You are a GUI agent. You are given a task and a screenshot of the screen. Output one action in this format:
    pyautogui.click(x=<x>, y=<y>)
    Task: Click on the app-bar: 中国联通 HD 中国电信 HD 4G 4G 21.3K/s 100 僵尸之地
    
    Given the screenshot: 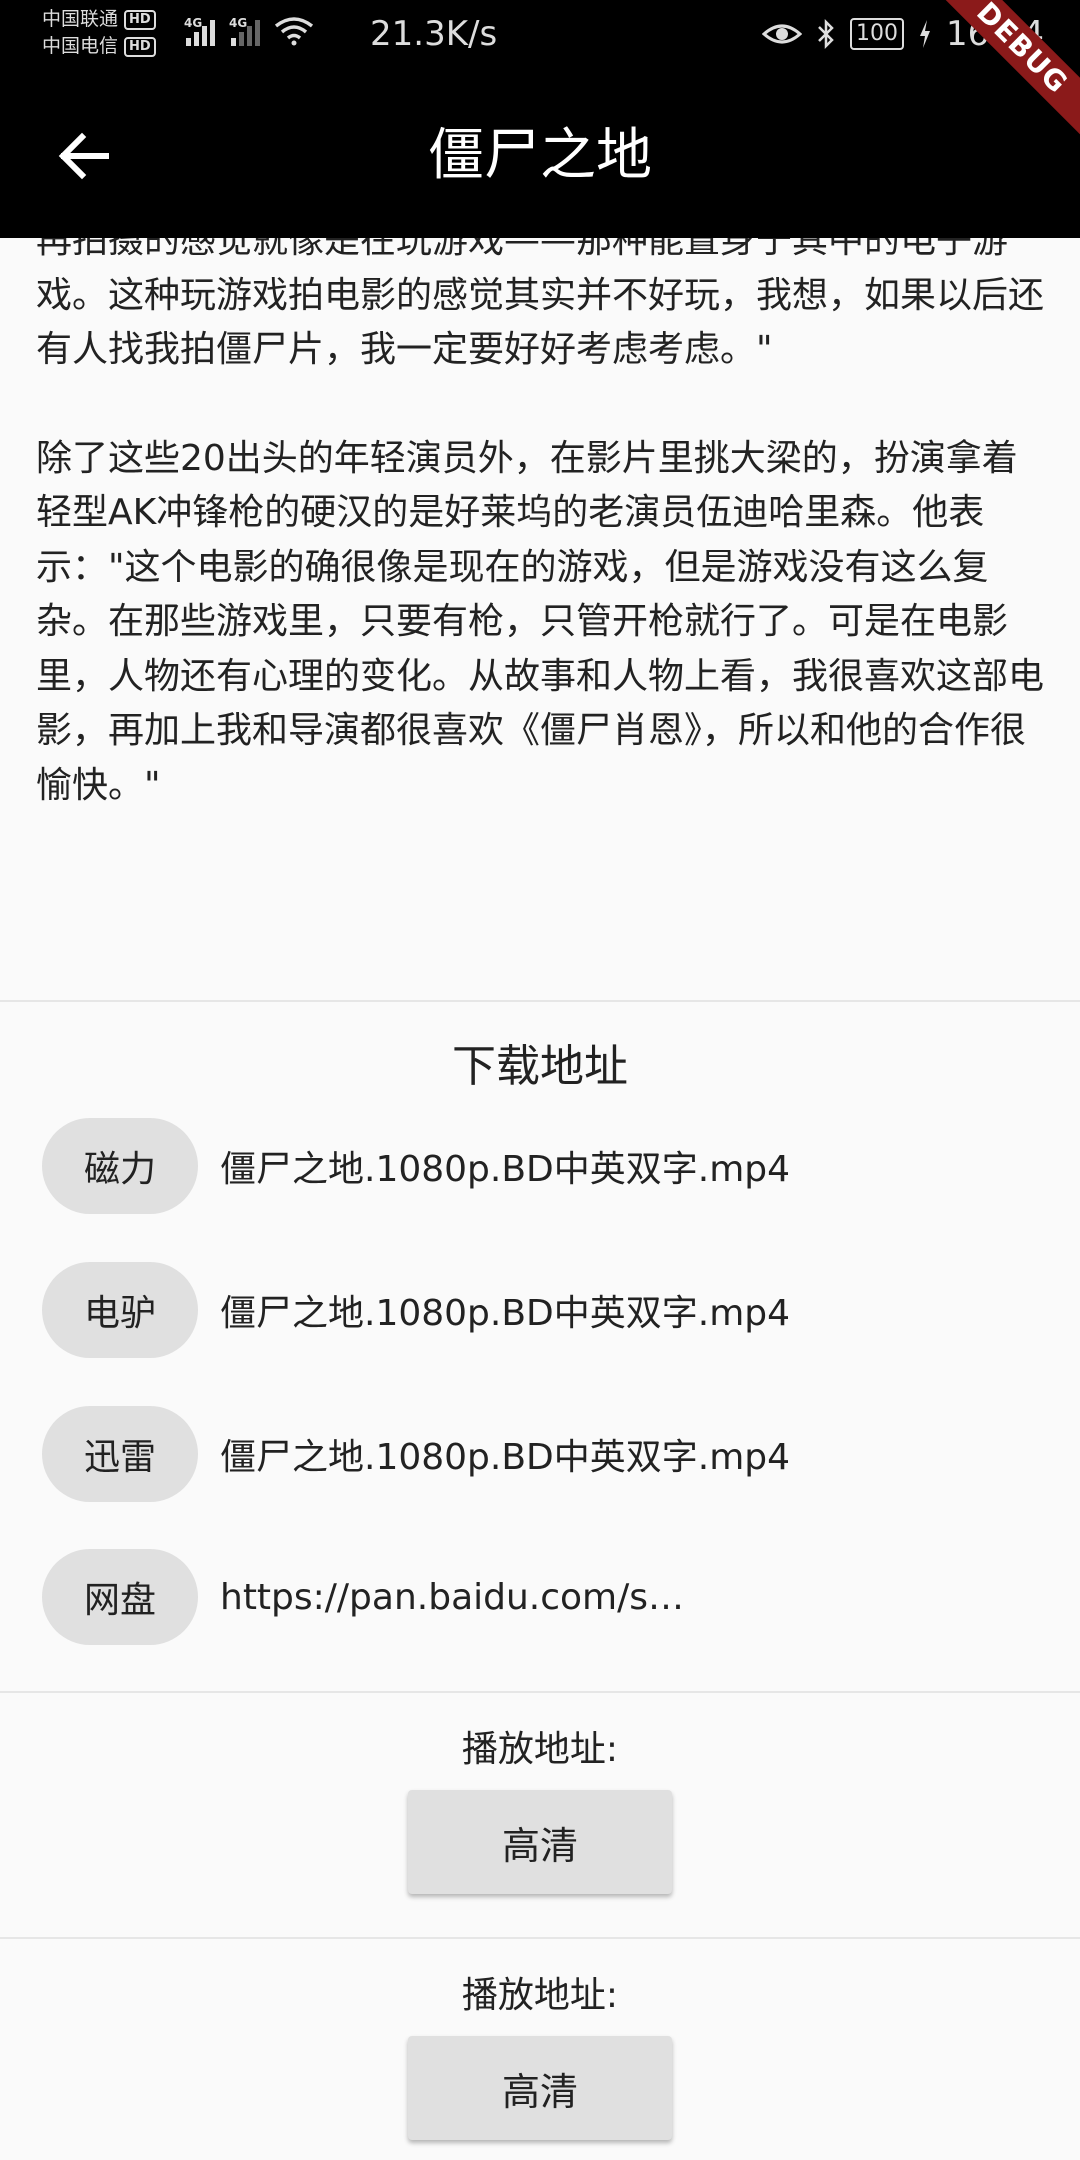 What is the action you would take?
    pyautogui.click(x=540, y=119)
    